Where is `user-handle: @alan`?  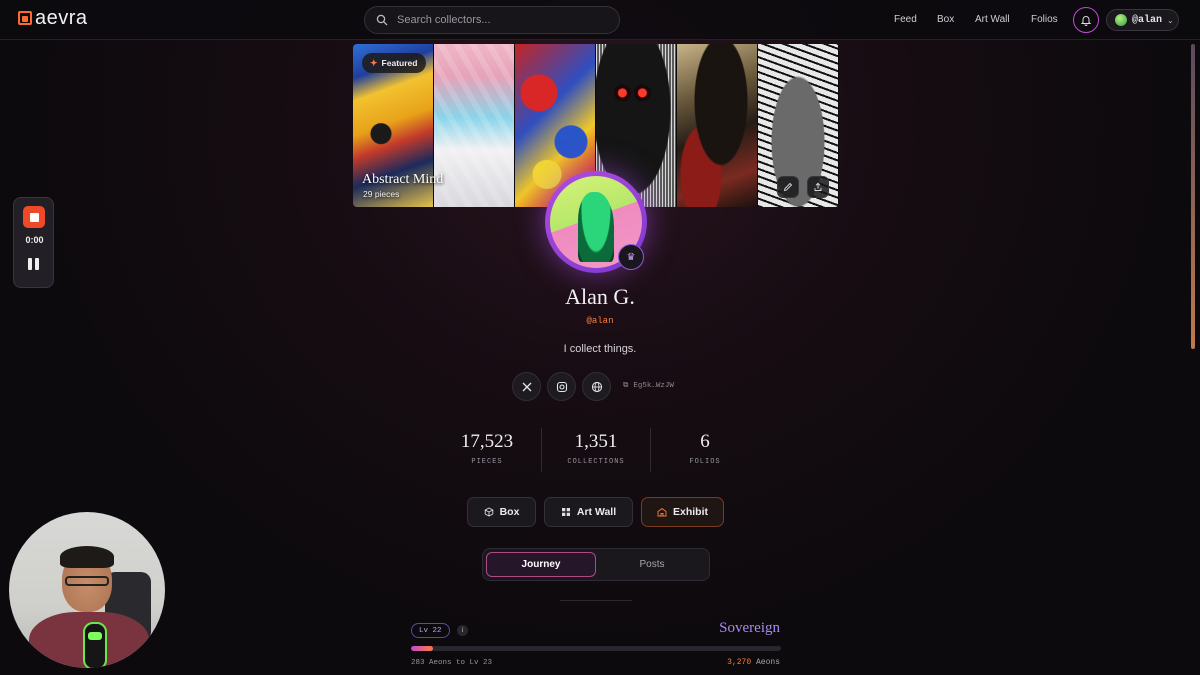 user-handle: @alan is located at coordinates (1147, 20).